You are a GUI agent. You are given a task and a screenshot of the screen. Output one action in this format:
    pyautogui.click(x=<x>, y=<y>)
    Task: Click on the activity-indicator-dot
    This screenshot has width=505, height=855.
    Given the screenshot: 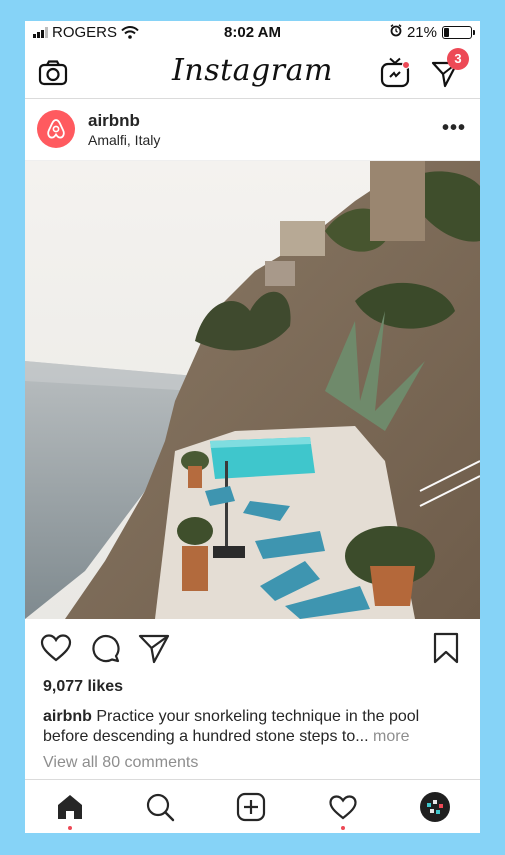 What is the action you would take?
    pyautogui.click(x=343, y=828)
    